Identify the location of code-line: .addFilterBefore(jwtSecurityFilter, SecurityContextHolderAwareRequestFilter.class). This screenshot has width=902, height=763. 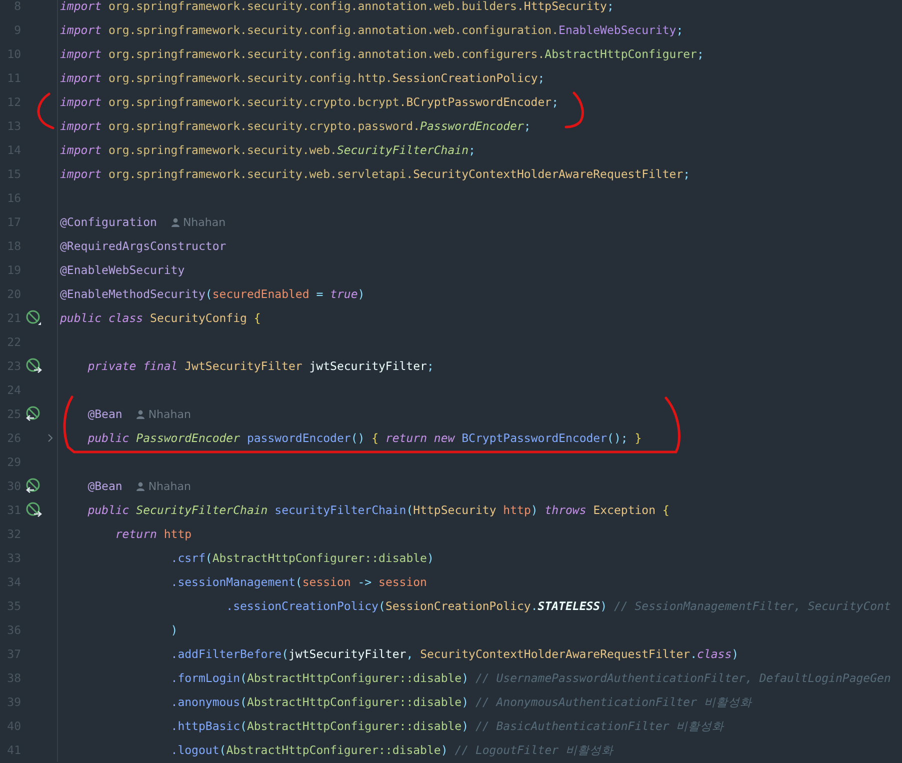
(454, 654).